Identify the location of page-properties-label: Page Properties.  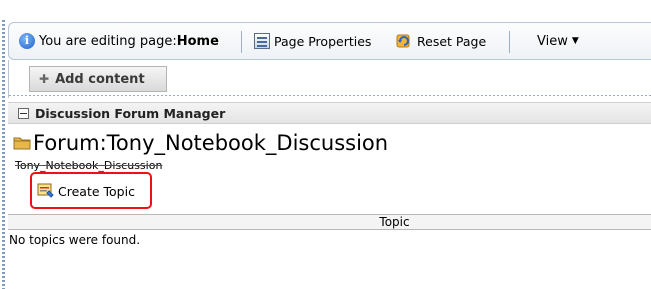
(323, 41).